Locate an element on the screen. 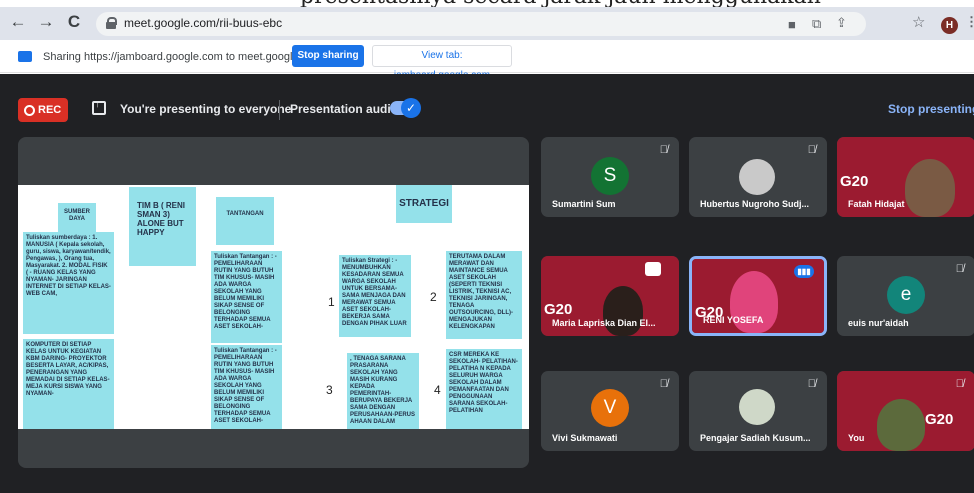 The width and height of the screenshot is (974, 493). participant-tile: 🎙̸ e euis nur'aidah is located at coordinates (905, 296).